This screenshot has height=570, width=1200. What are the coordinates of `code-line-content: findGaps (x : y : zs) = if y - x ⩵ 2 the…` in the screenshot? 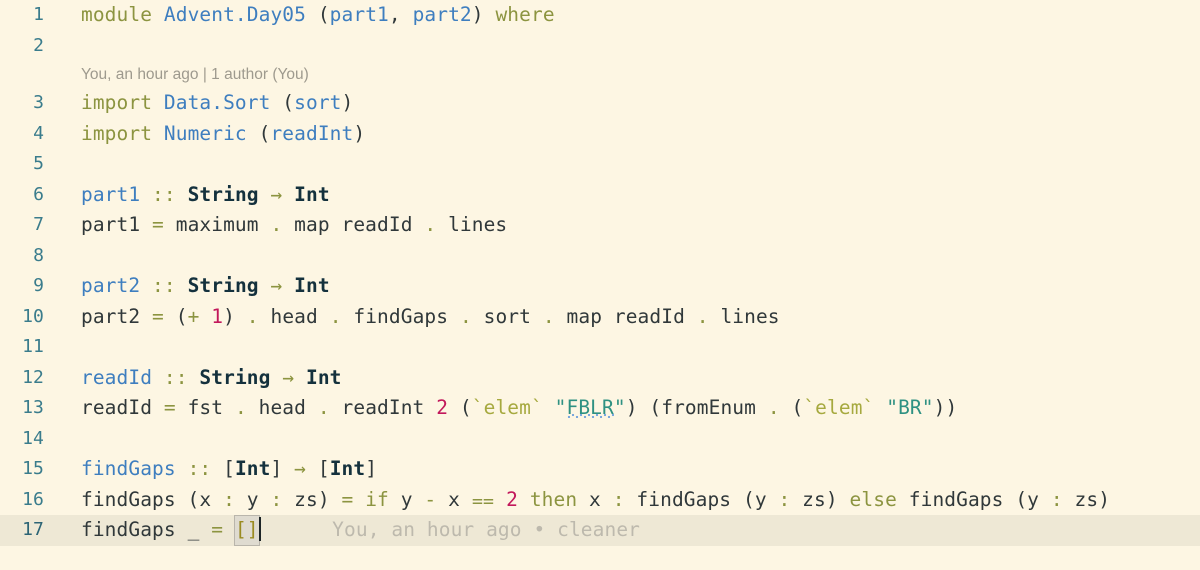 It's located at (595, 500).